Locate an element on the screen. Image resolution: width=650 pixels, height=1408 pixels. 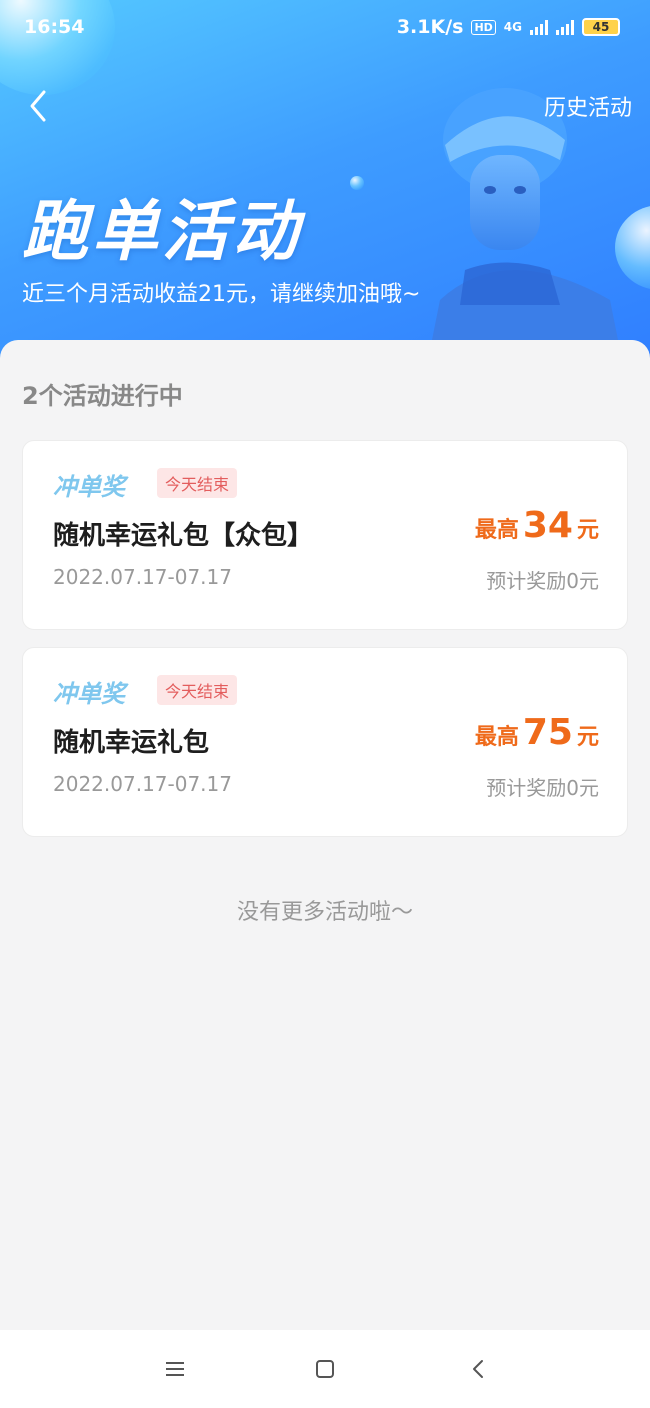
network-label: 4G is located at coordinates (512, 27).